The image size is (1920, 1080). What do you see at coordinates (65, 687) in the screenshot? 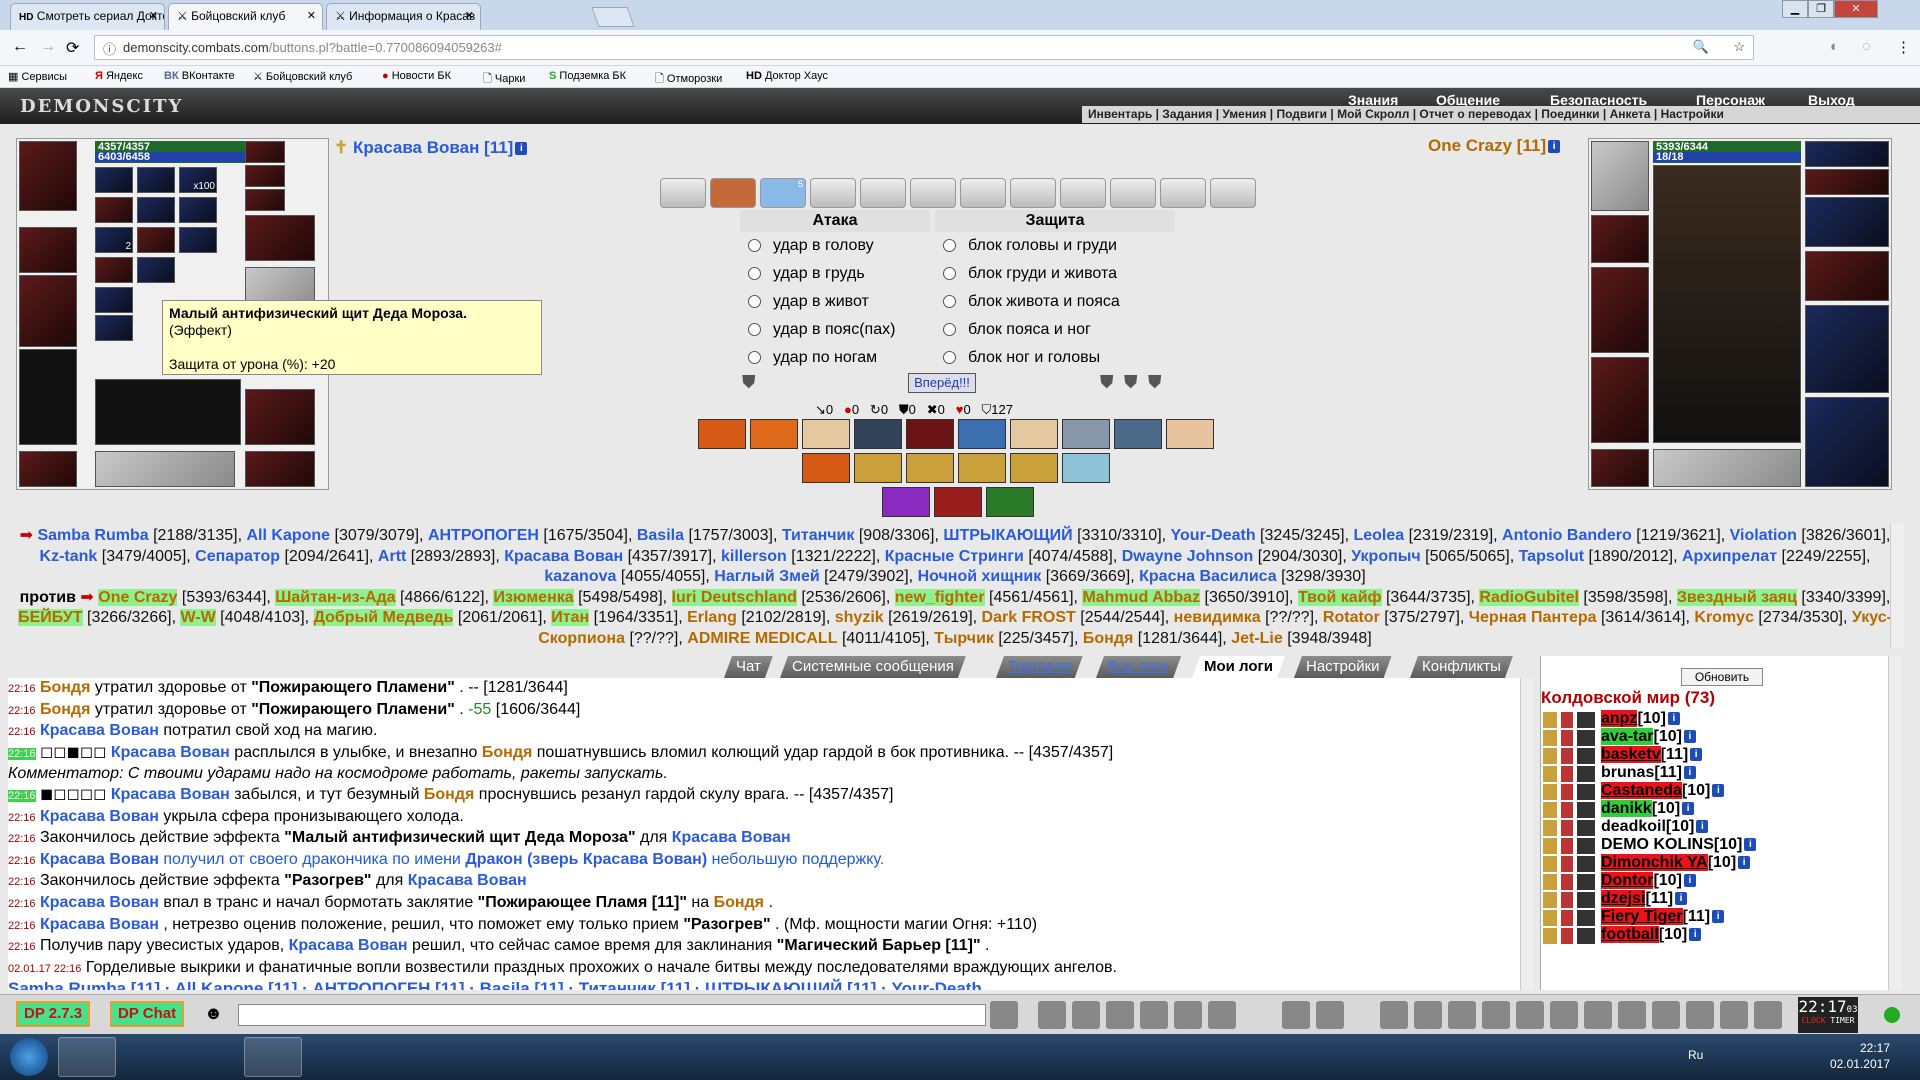
I see `log-player-name: Бондя` at bounding box center [65, 687].